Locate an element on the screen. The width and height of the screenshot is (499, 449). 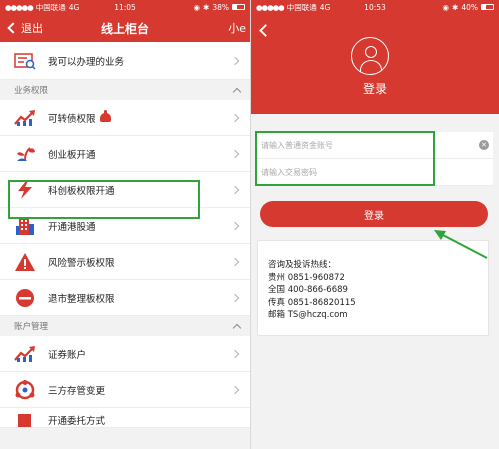
clock: 11:05 is located at coordinates (125, 7).